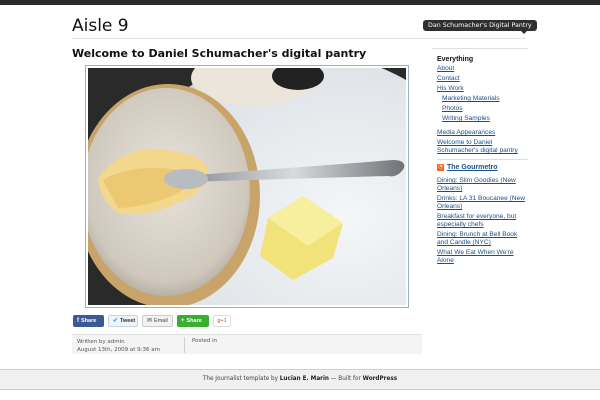  What do you see at coordinates (455, 59) in the screenshot?
I see `sidebar-heading: Everything` at bounding box center [455, 59].